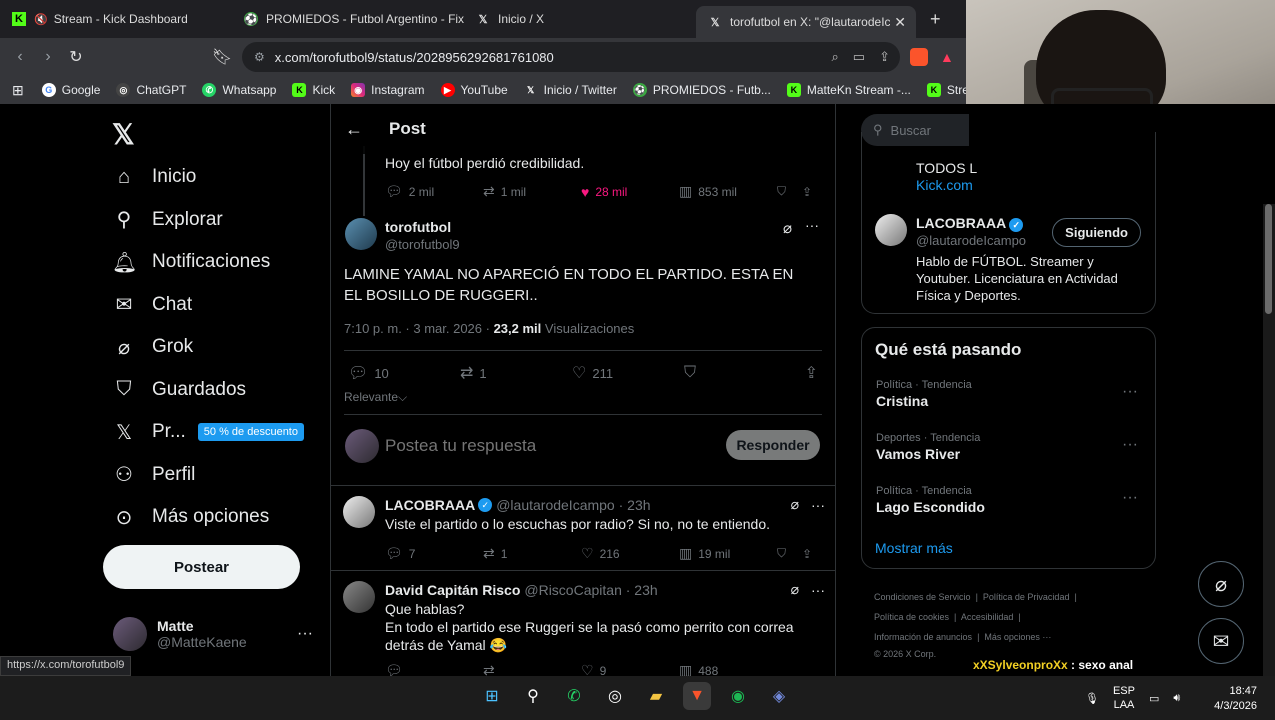  Describe the element at coordinates (222, 57) in the screenshot. I see `bookmark-page-icon: 🔖︎` at that location.